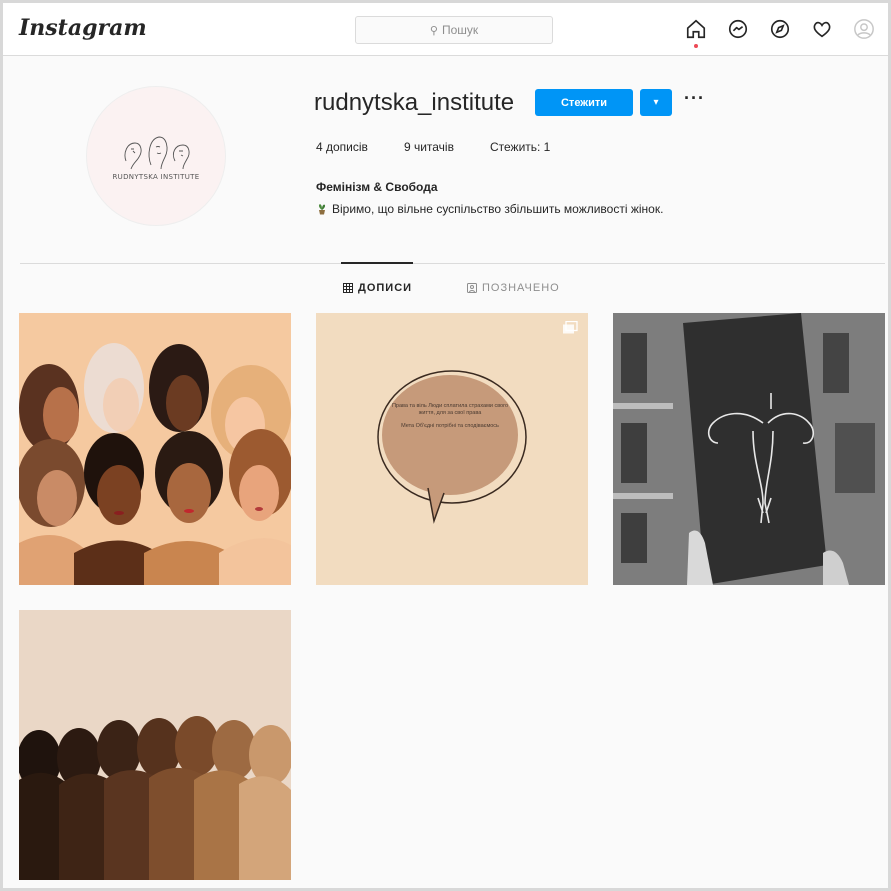 The image size is (891, 891). I want to click on posts-count: 4 дописів, so click(342, 147).